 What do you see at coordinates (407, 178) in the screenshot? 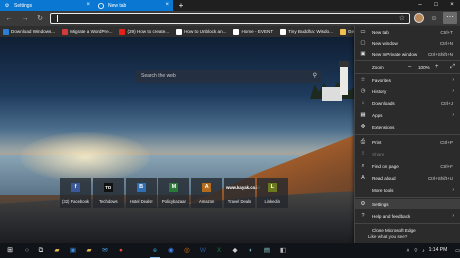
I see `menu-item-read-aloud: A Read aloud Ctrl+Shift+U` at bounding box center [407, 178].